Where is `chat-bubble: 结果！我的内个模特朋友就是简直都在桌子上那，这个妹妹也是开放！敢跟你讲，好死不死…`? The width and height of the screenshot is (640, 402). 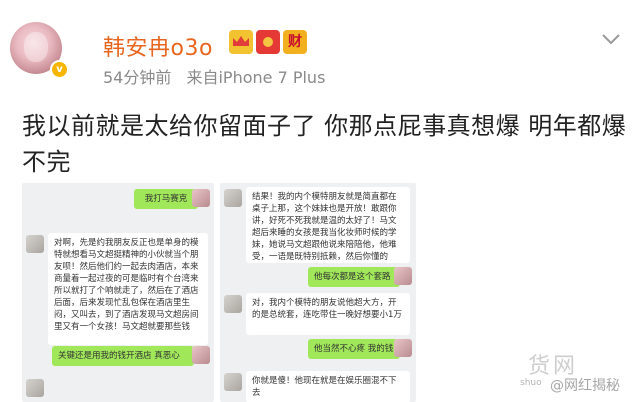
chat-bubble: 结果！我的内个模特朋友就是简直都在桌子上那，这个妹妹也是开放！敢跟你讲，好死不死… is located at coordinates (328, 225).